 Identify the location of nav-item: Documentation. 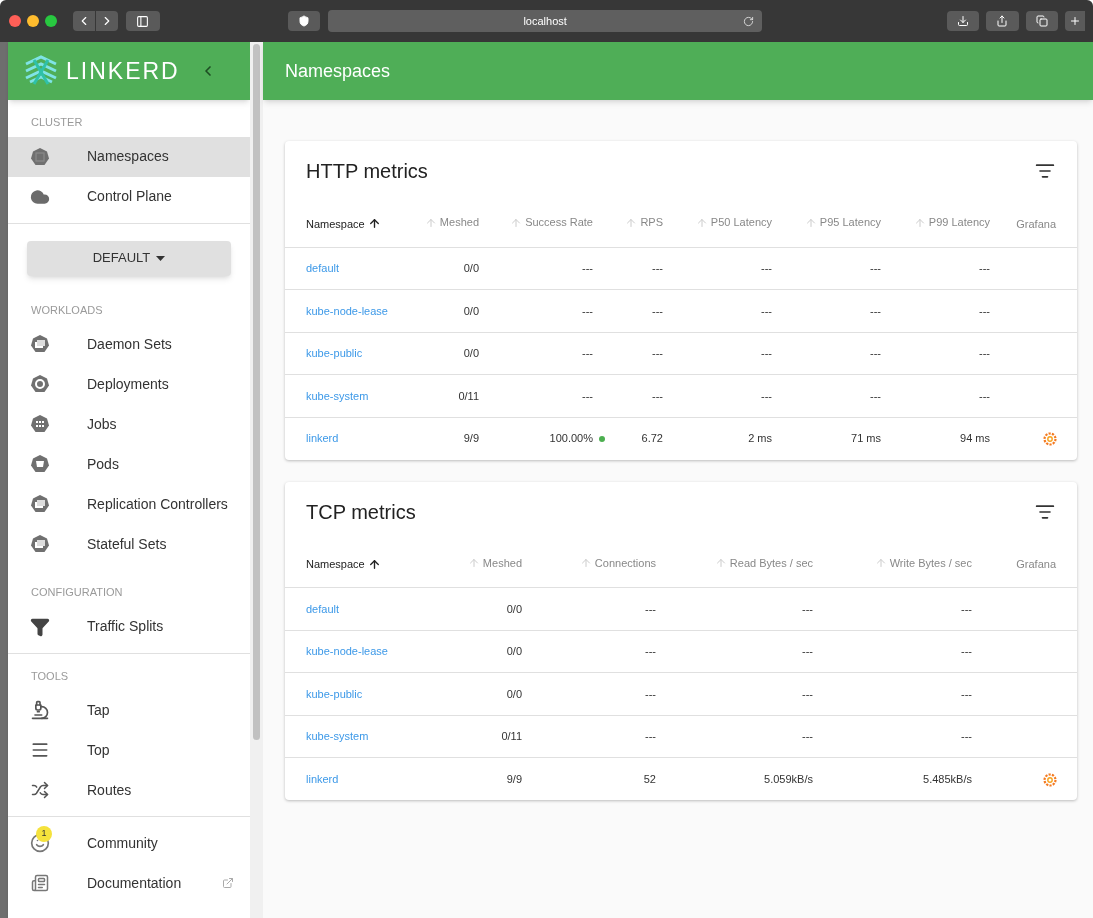
(129, 883).